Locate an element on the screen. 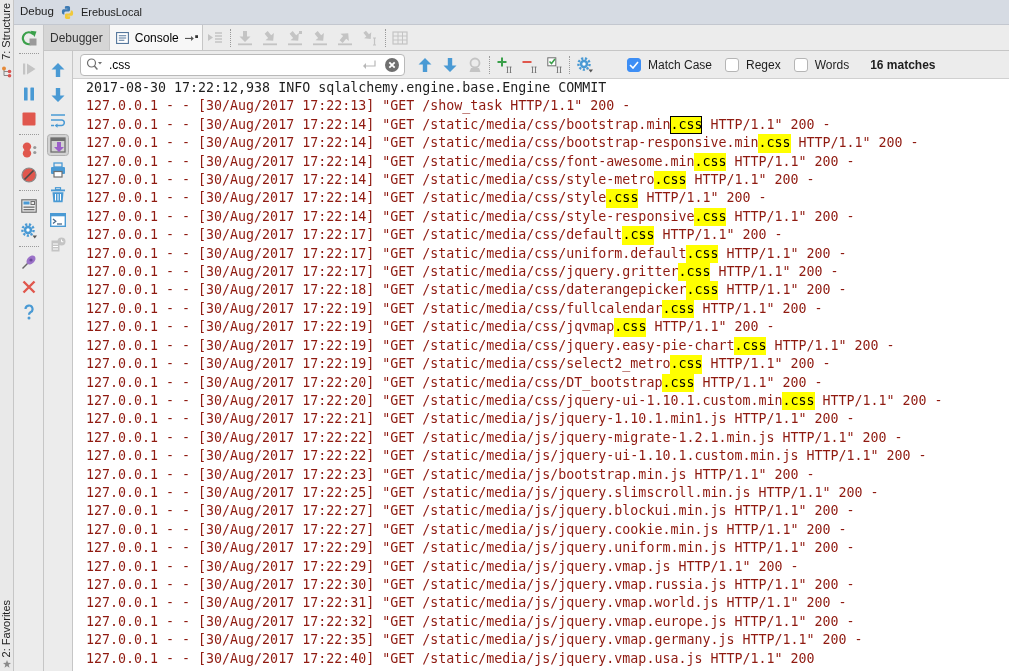 The height and width of the screenshot is (671, 1009). log-text: 127.0.0.1 - - [30/Aug/2017 17:22:20] "GET /static/media/css/DT_bootstrap is located at coordinates (374, 382).